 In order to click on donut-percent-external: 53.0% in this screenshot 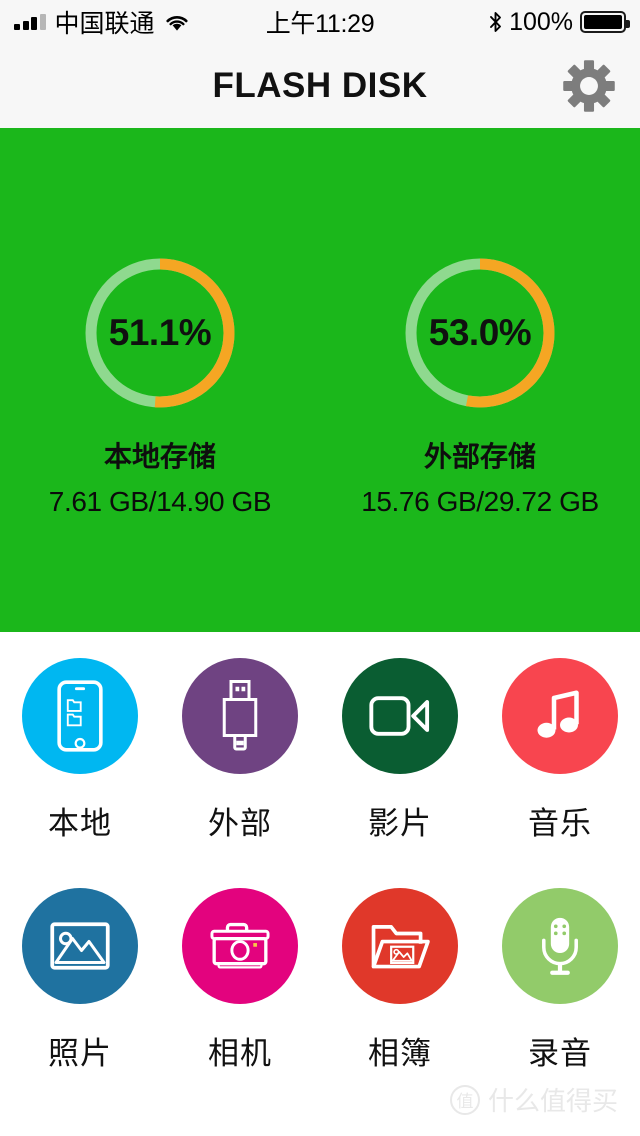, I will do `click(480, 332)`.